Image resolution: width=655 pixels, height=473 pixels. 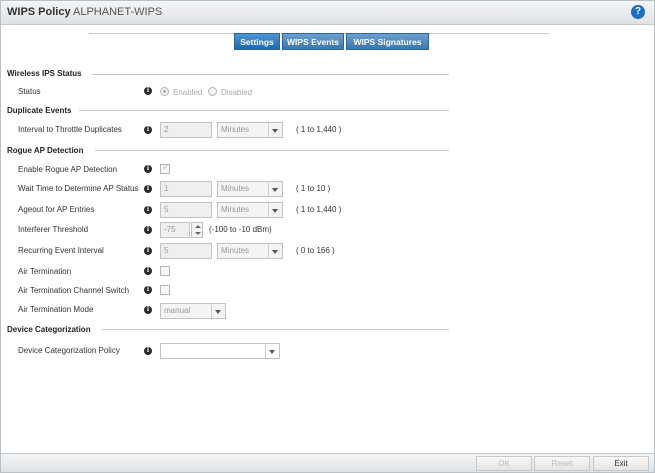 I want to click on title-bar: WIPS Policy ALPHANET-WIPS ?, so click(x=327, y=13).